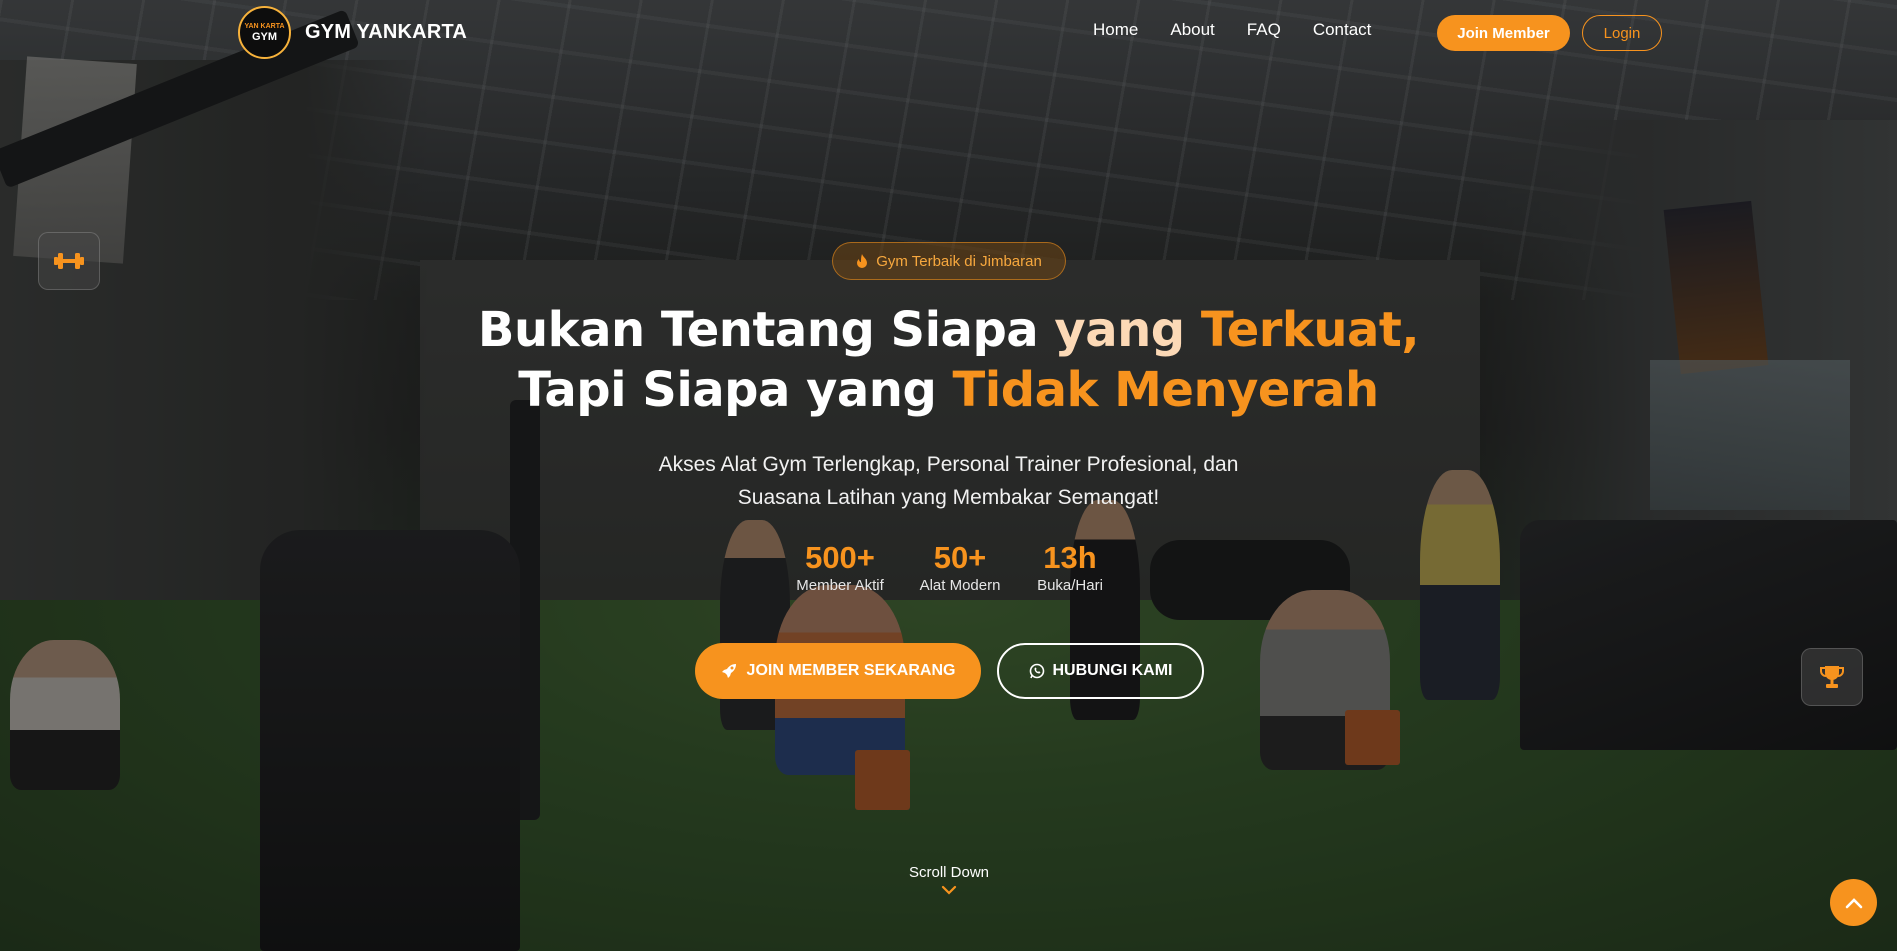  Describe the element at coordinates (735, 390) in the screenshot. I see `headline-line2-white: Tapi Siapa yang` at that location.